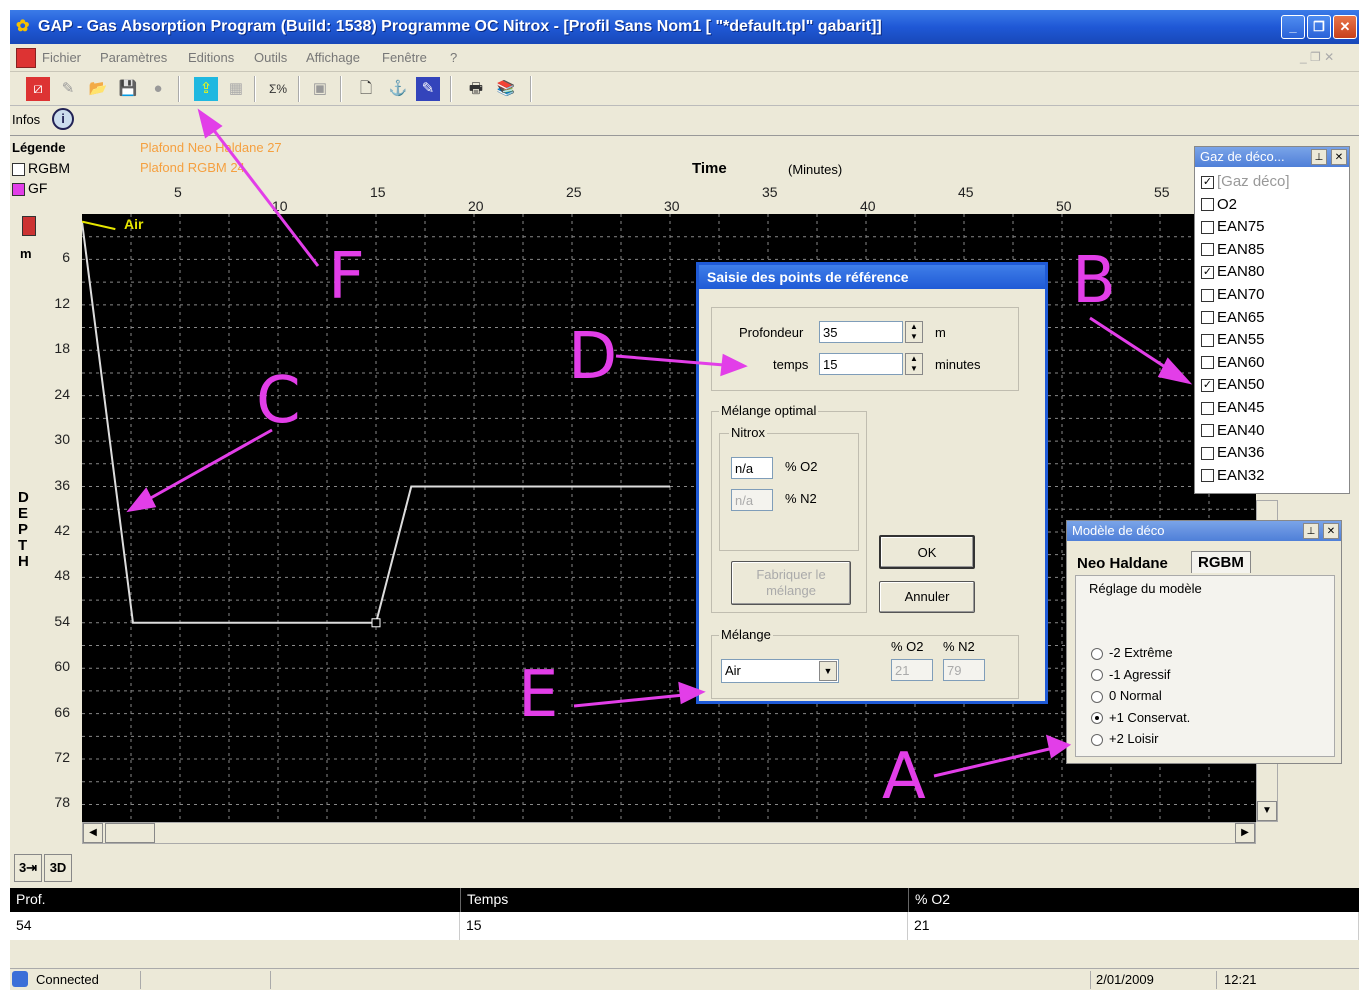  Describe the element at coordinates (634, 700) in the screenshot. I see `arrow-e` at that location.